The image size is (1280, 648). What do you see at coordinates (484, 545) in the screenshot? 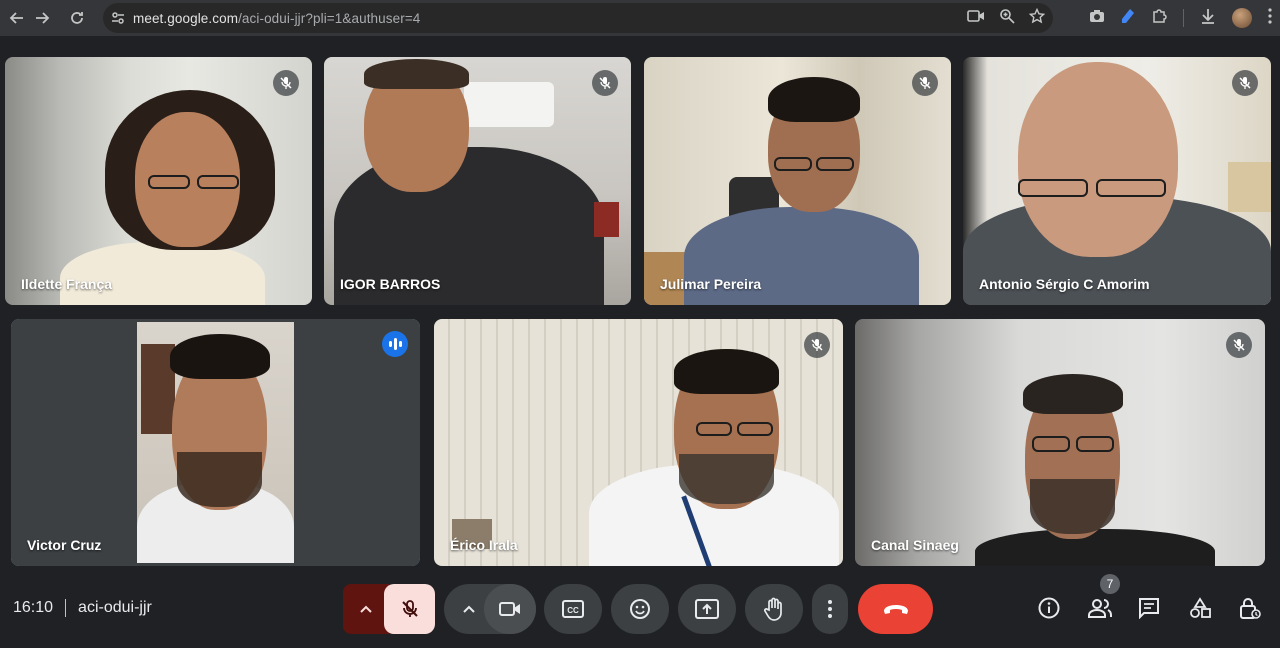
I see `participant-name: Érico Irala` at bounding box center [484, 545].